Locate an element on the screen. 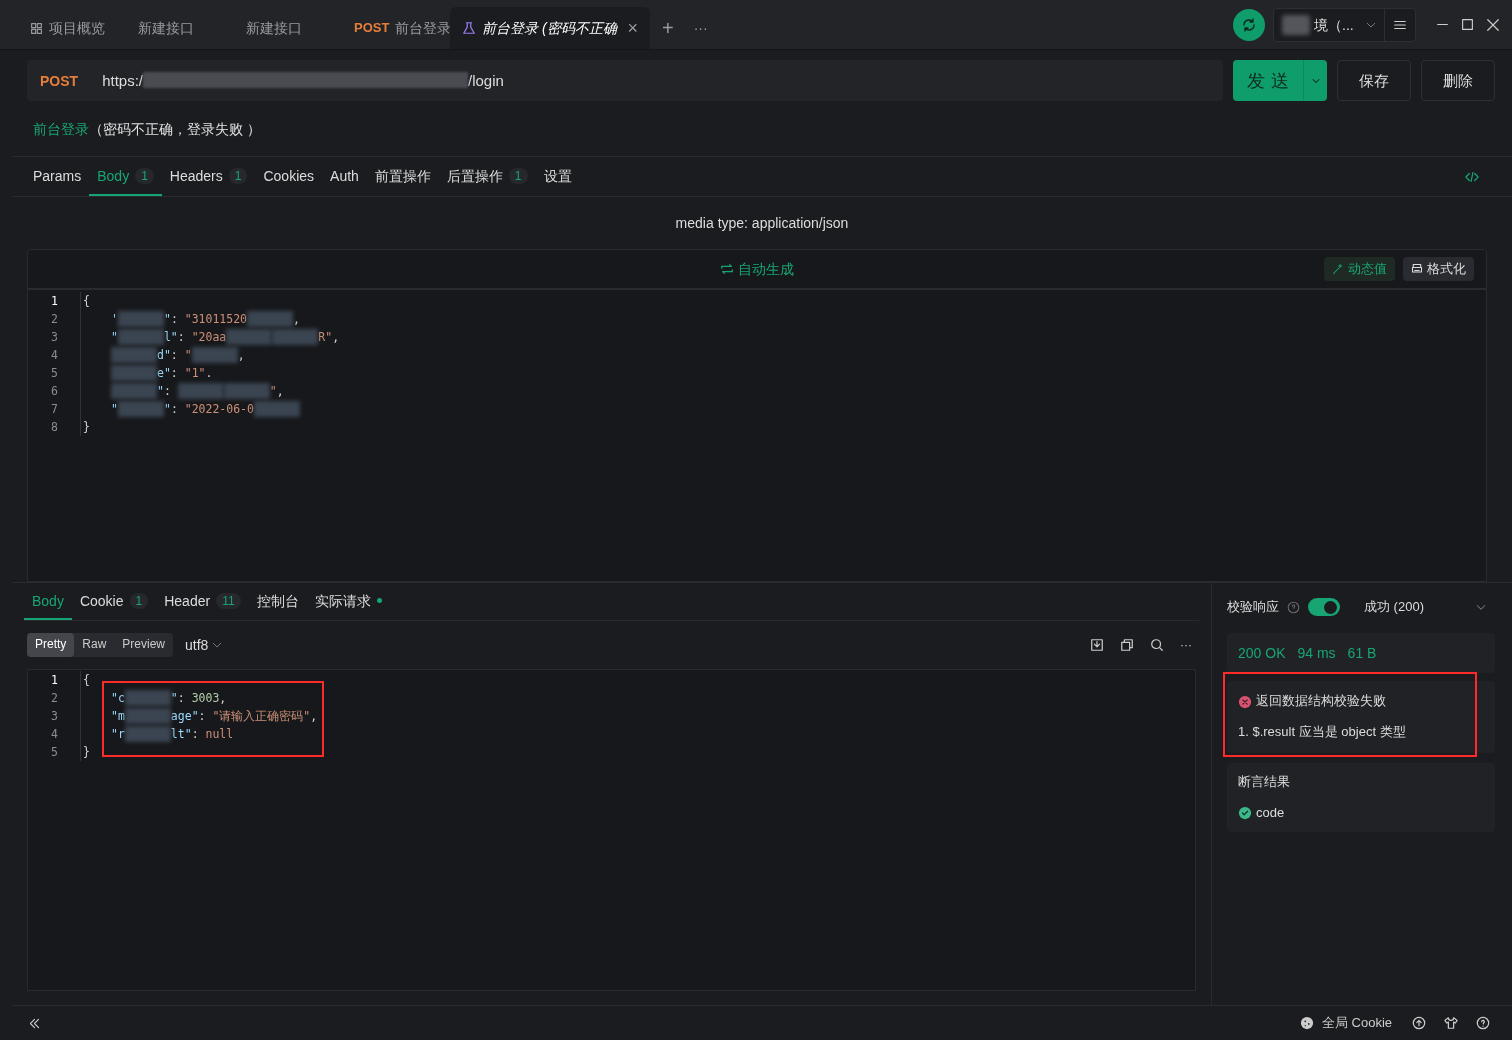 The width and height of the screenshot is (1512, 1040). response-time: 94 ms is located at coordinates (1316, 653).